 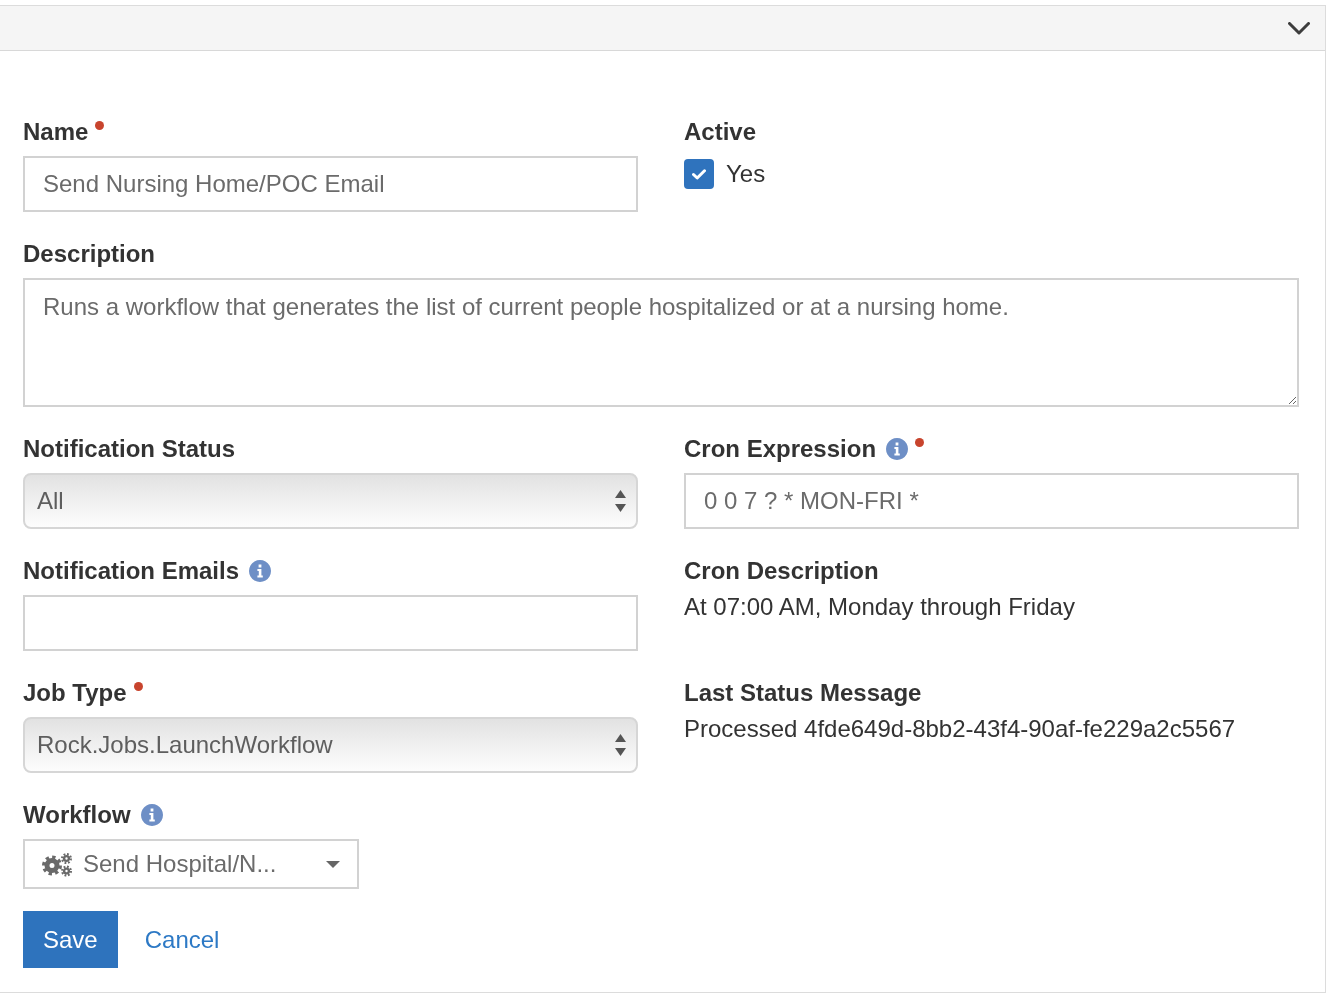 I want to click on gears-icon, so click(x=57, y=864).